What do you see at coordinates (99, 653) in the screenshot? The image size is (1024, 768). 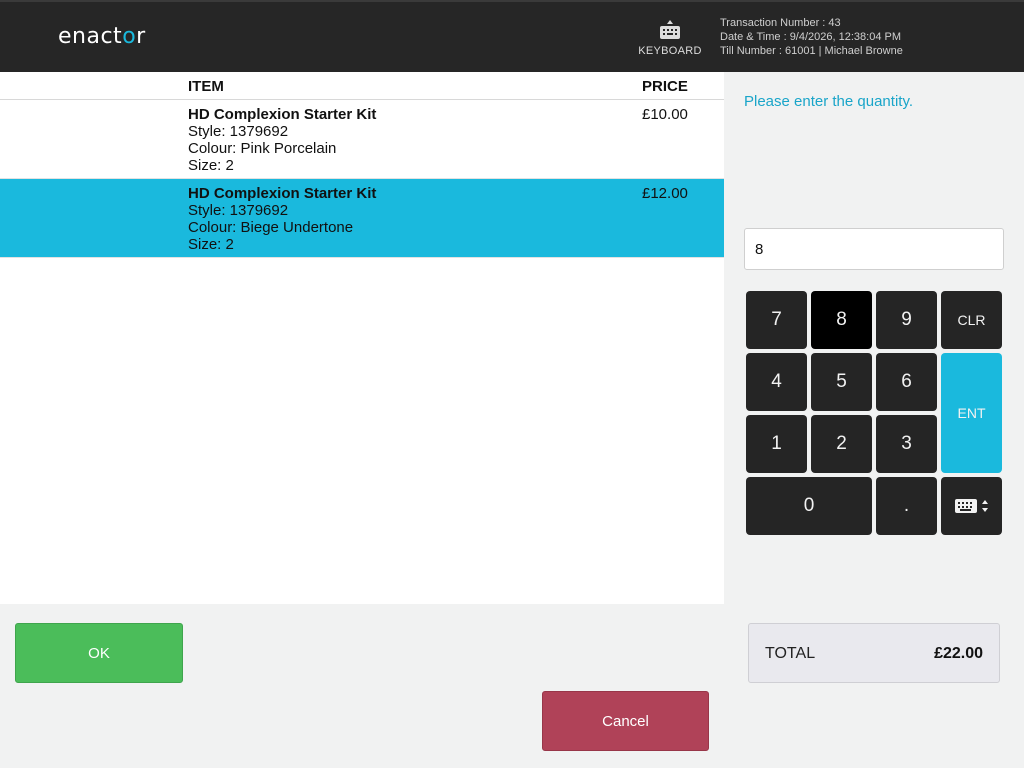 I see `ok-button: OK` at bounding box center [99, 653].